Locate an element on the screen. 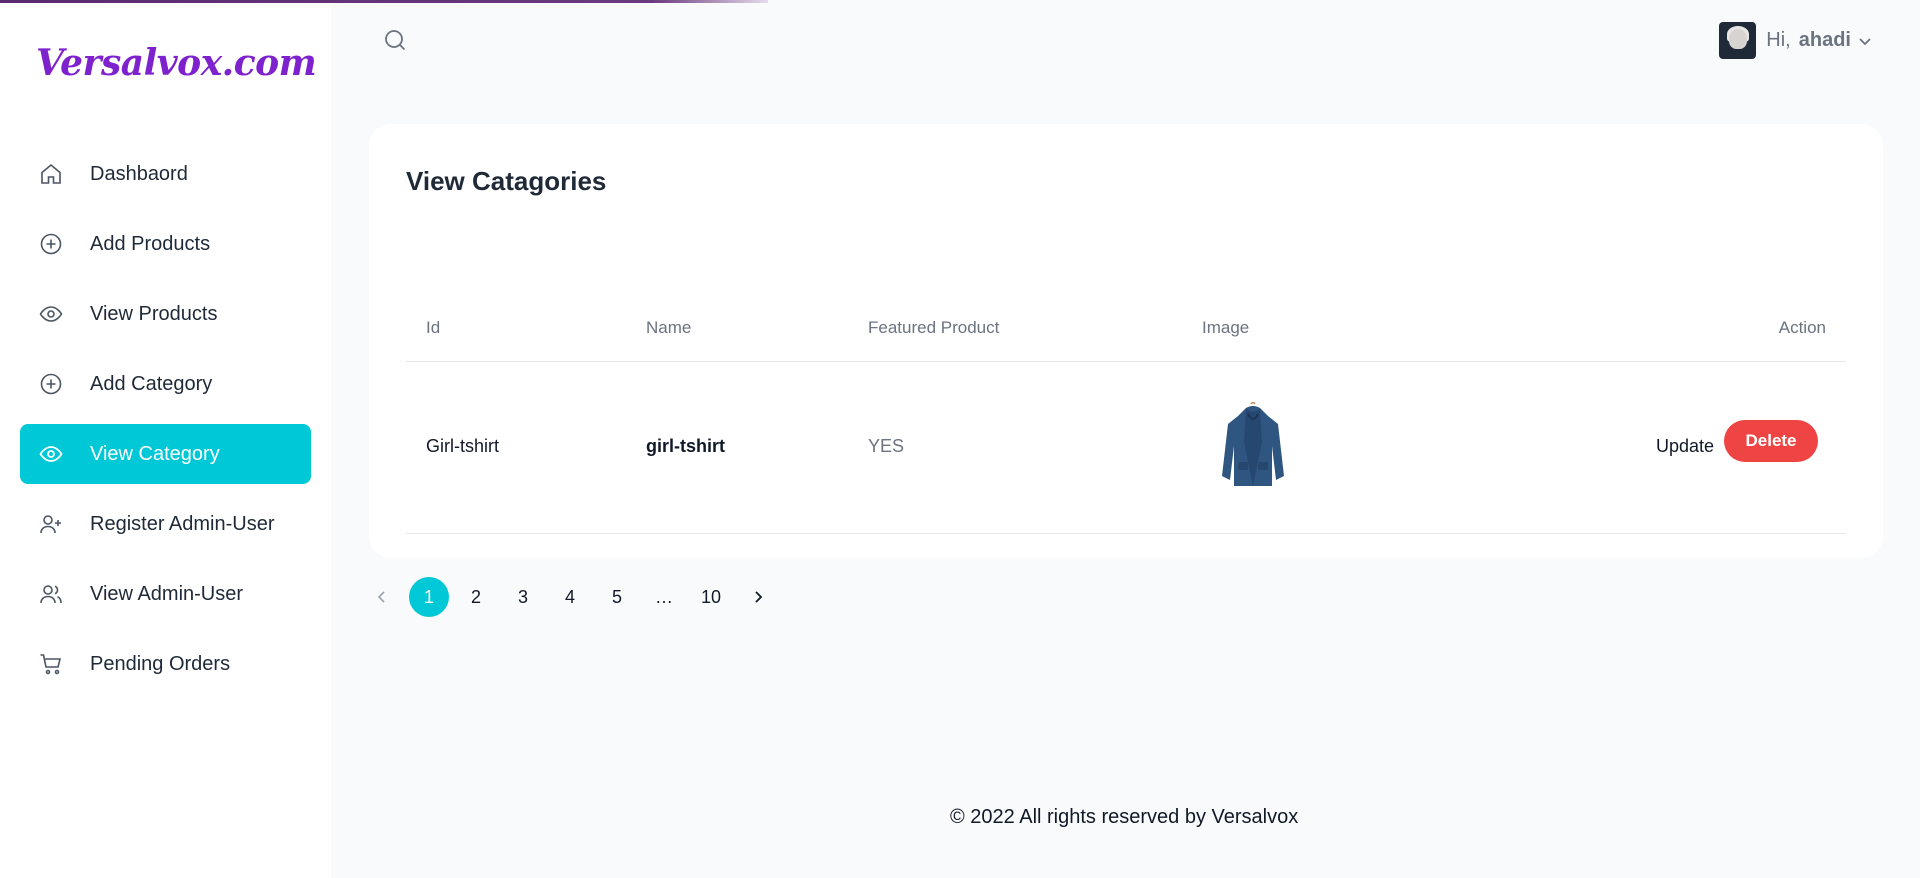 This screenshot has width=1920, height=878. column-header-featured: Featured Product is located at coordinates (934, 327).